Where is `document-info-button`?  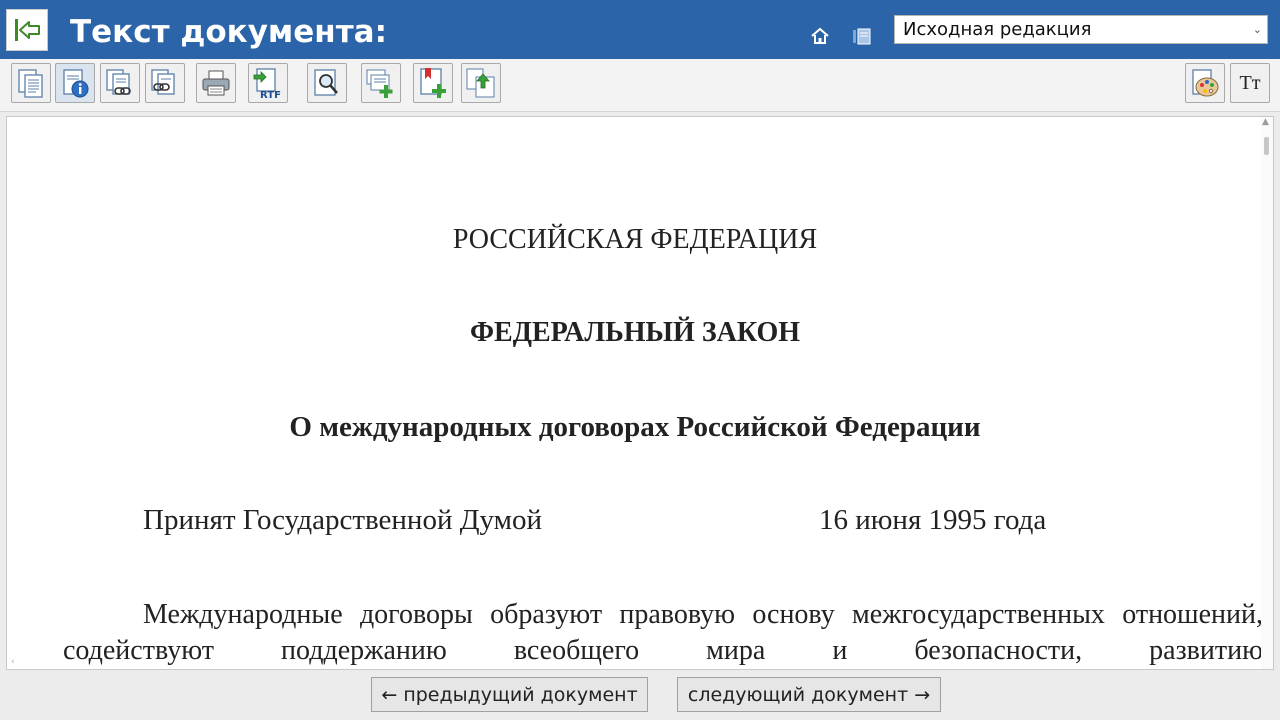
document-info-button is located at coordinates (75, 83).